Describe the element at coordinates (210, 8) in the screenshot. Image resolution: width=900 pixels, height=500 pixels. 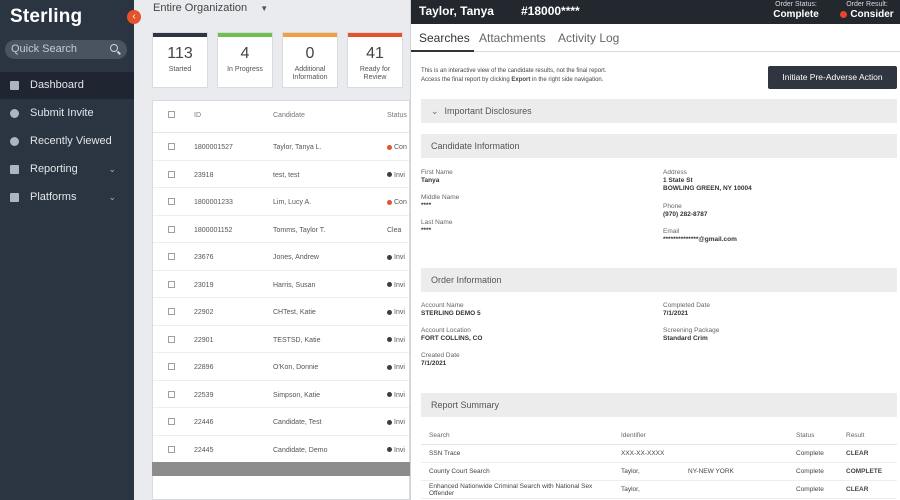
I see `organization-select: Entire Organization ▼` at that location.